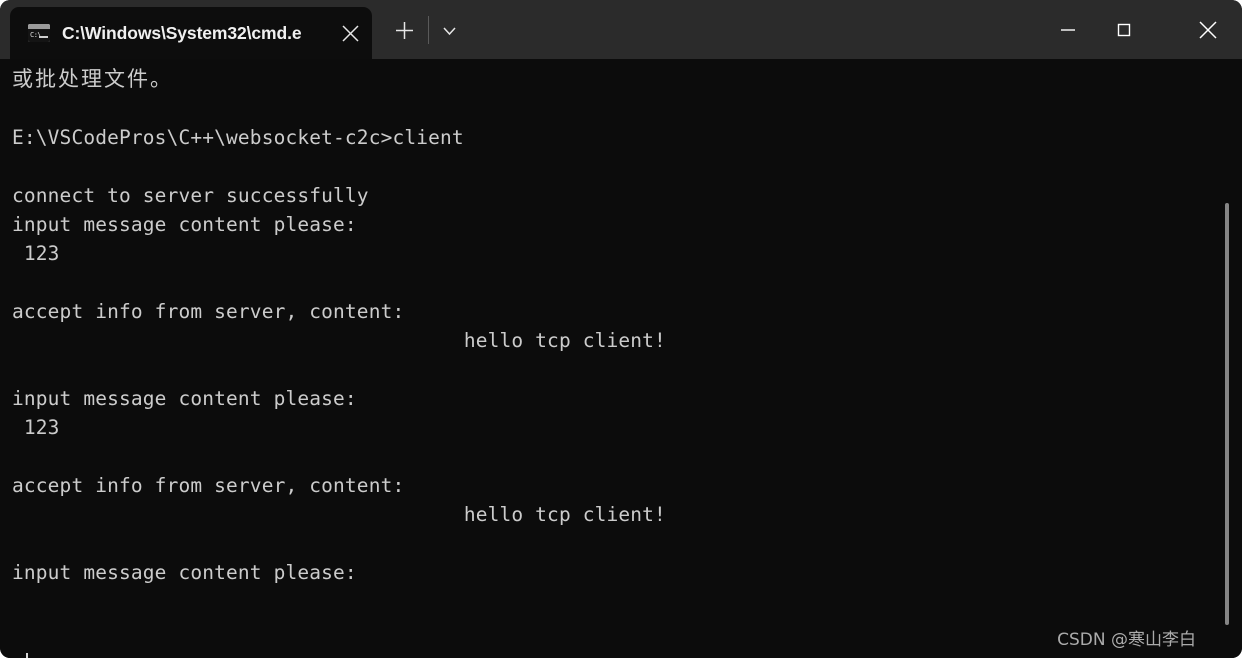  Describe the element at coordinates (1068, 29) in the screenshot. I see `minimize-button` at that location.